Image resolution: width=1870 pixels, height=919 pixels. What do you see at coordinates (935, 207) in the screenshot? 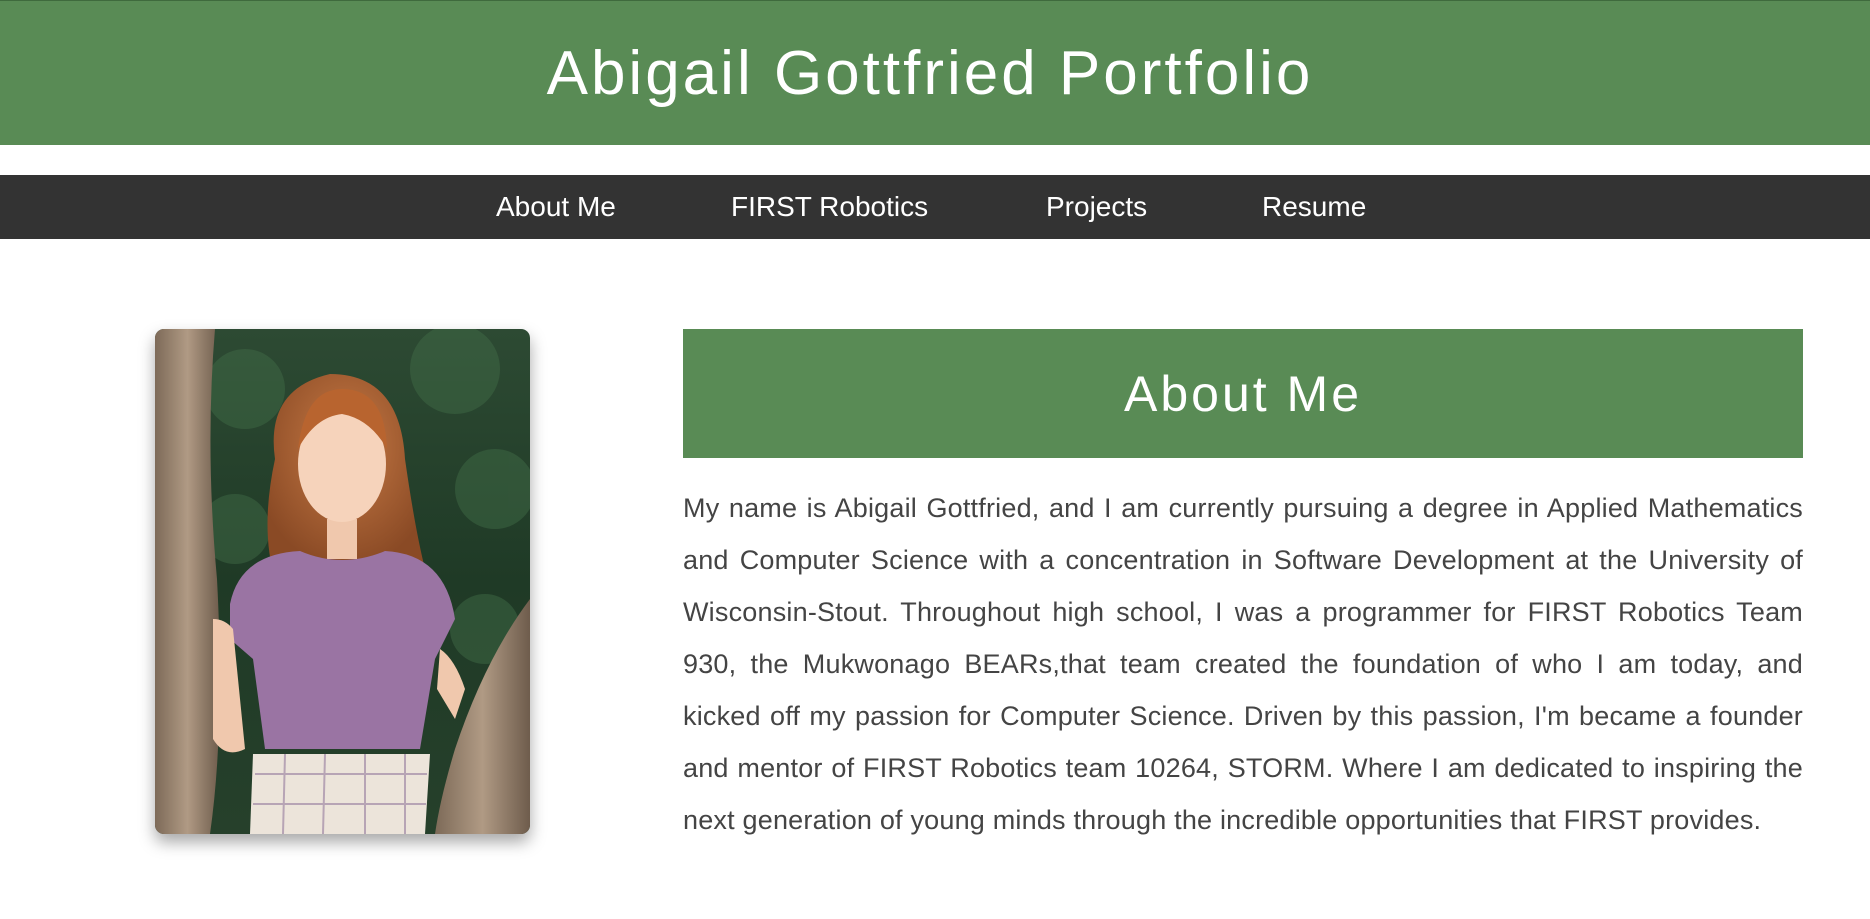
I see `nav-bar: About Me FIRST Robotics Projects Resume` at bounding box center [935, 207].